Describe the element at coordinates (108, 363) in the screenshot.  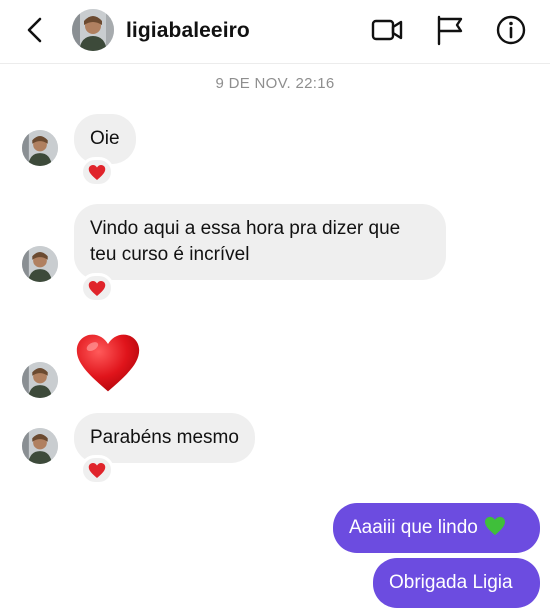
I see `big-red-heart-emoji-icon` at that location.